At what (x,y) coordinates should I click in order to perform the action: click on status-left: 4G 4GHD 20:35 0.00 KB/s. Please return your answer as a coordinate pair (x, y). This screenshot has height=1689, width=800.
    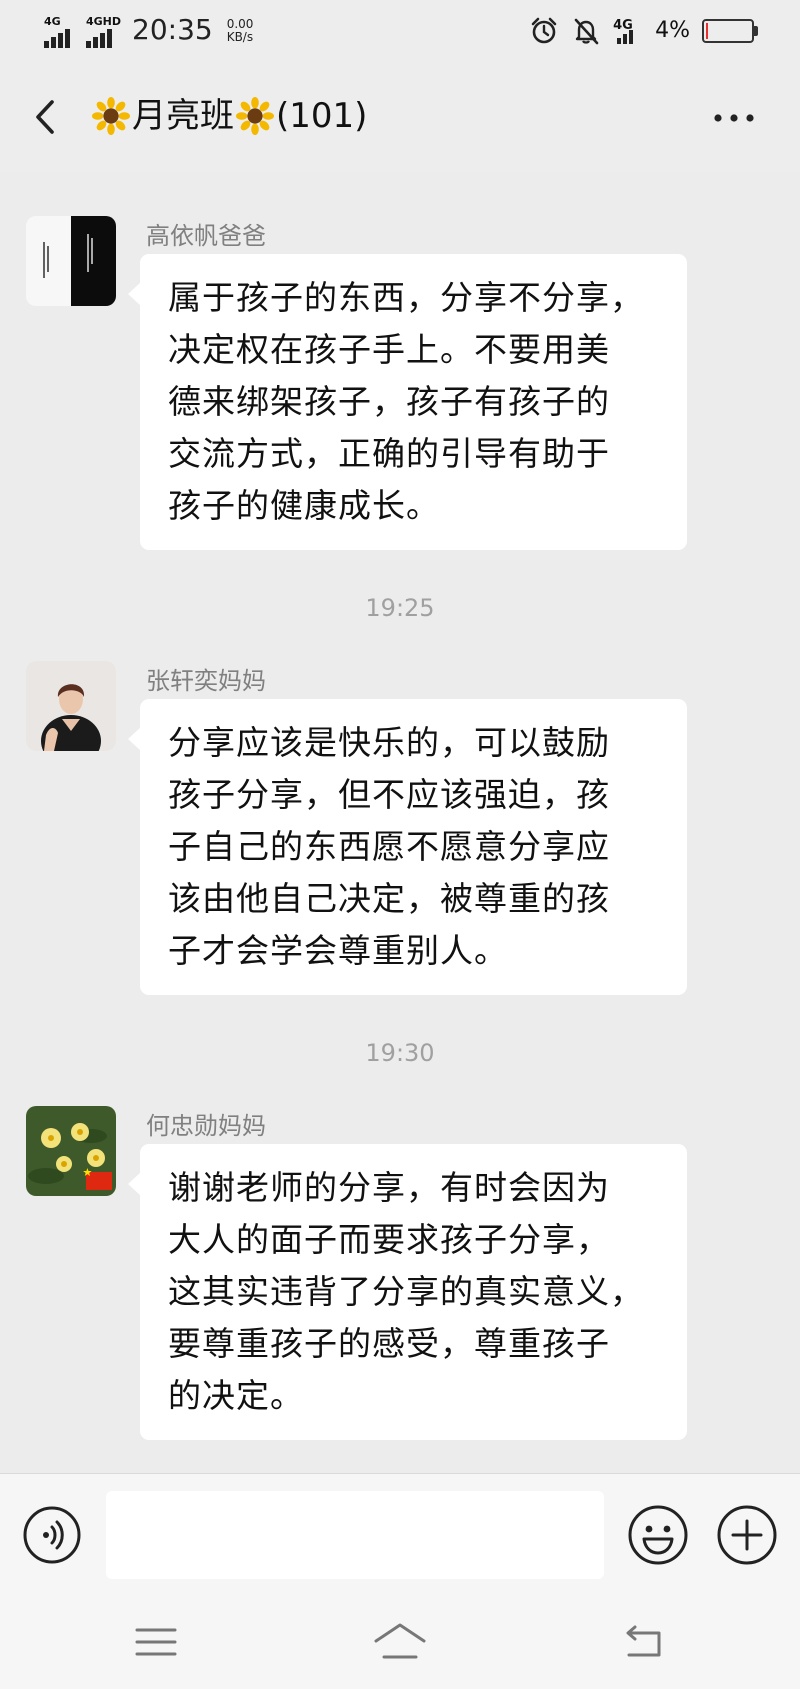
    Looking at the image, I should click on (148, 30).